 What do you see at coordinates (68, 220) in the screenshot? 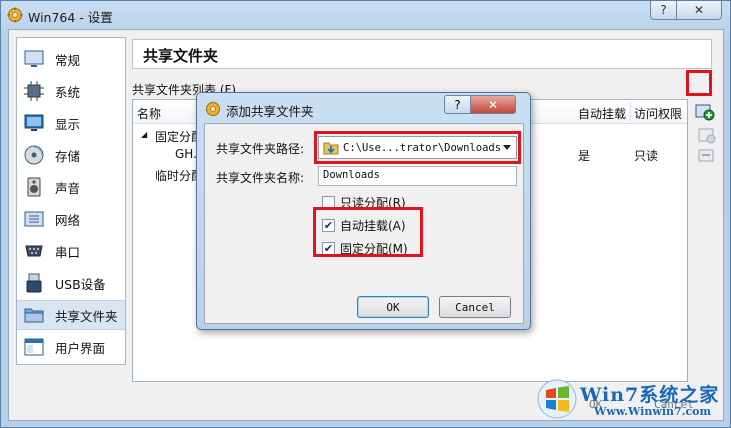
I see `sidebar-item-label: 网络` at bounding box center [68, 220].